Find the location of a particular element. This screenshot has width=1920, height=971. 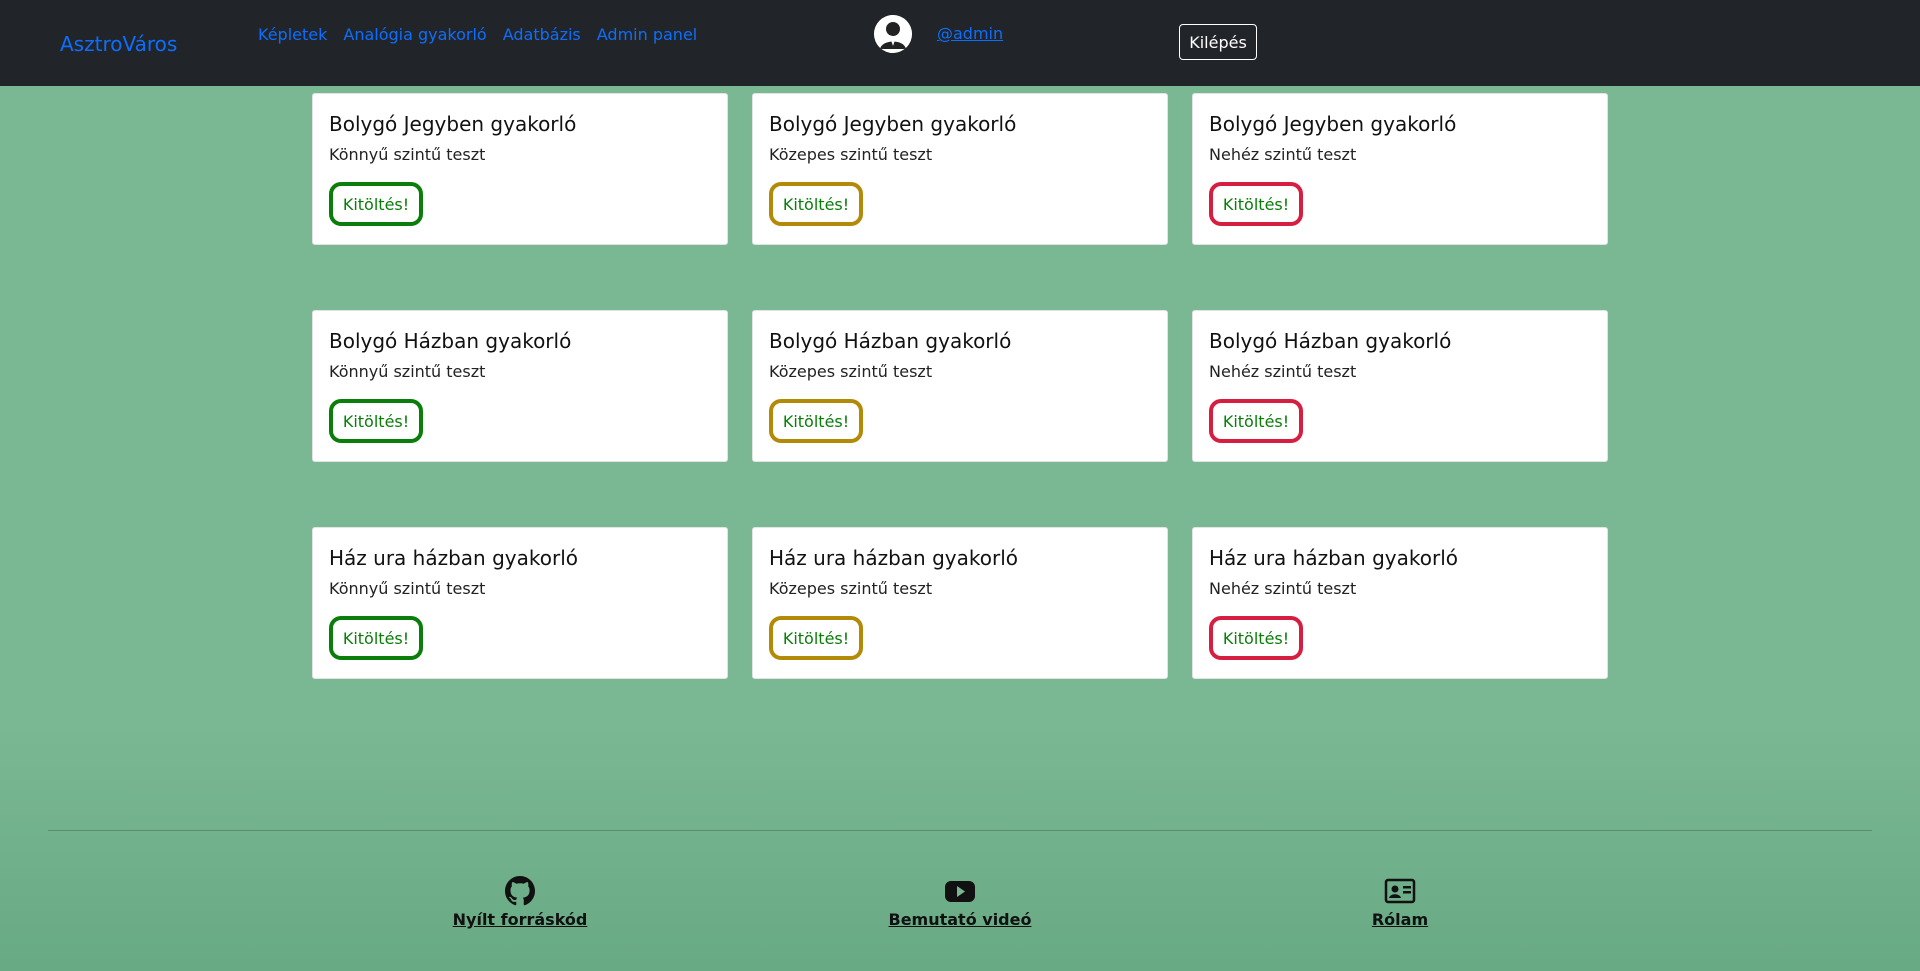

github-icon is located at coordinates (520, 891).